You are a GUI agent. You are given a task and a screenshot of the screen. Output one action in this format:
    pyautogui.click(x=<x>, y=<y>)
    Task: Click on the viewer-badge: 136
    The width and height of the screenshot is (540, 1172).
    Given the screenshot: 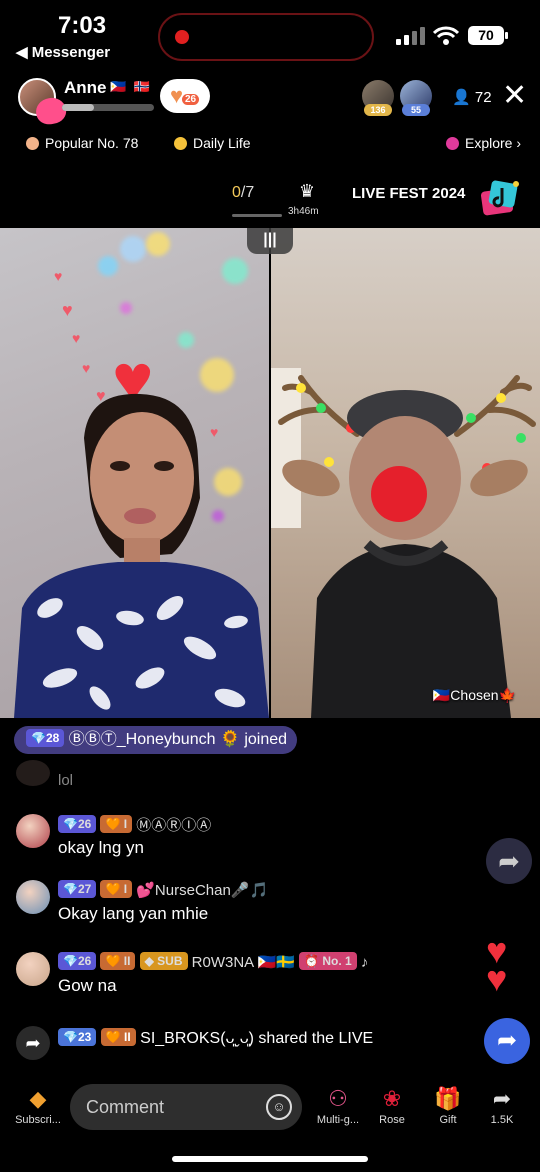 What is the action you would take?
    pyautogui.click(x=378, y=110)
    